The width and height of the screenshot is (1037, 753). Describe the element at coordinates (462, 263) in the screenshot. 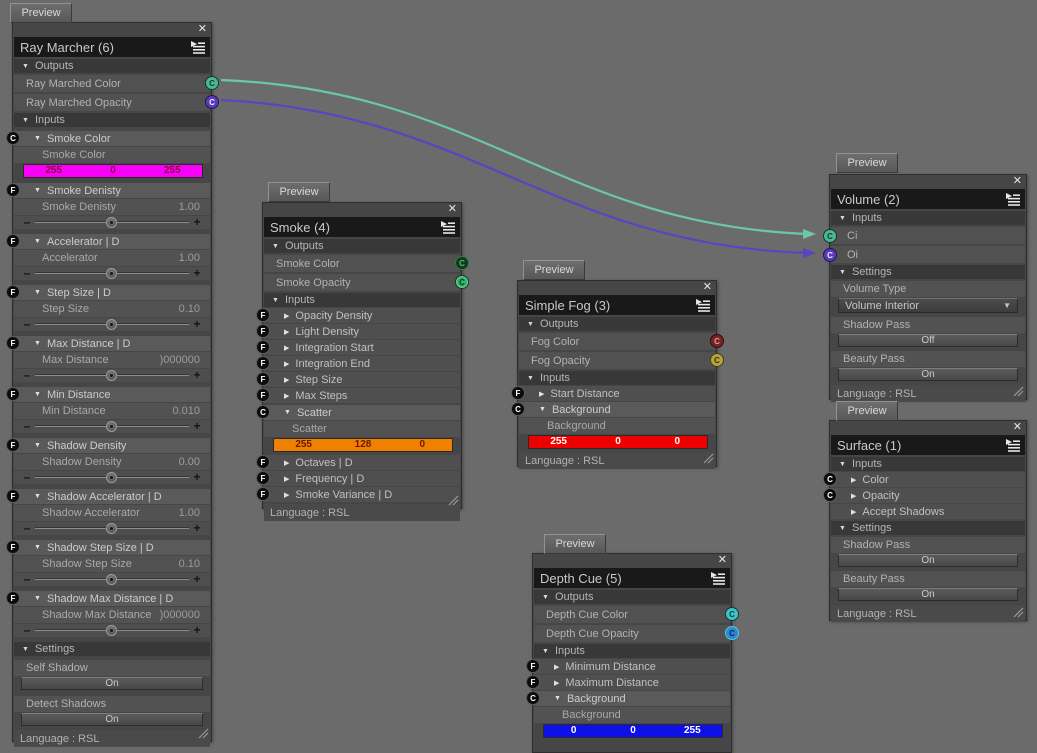

I see `output-port-color: C` at that location.